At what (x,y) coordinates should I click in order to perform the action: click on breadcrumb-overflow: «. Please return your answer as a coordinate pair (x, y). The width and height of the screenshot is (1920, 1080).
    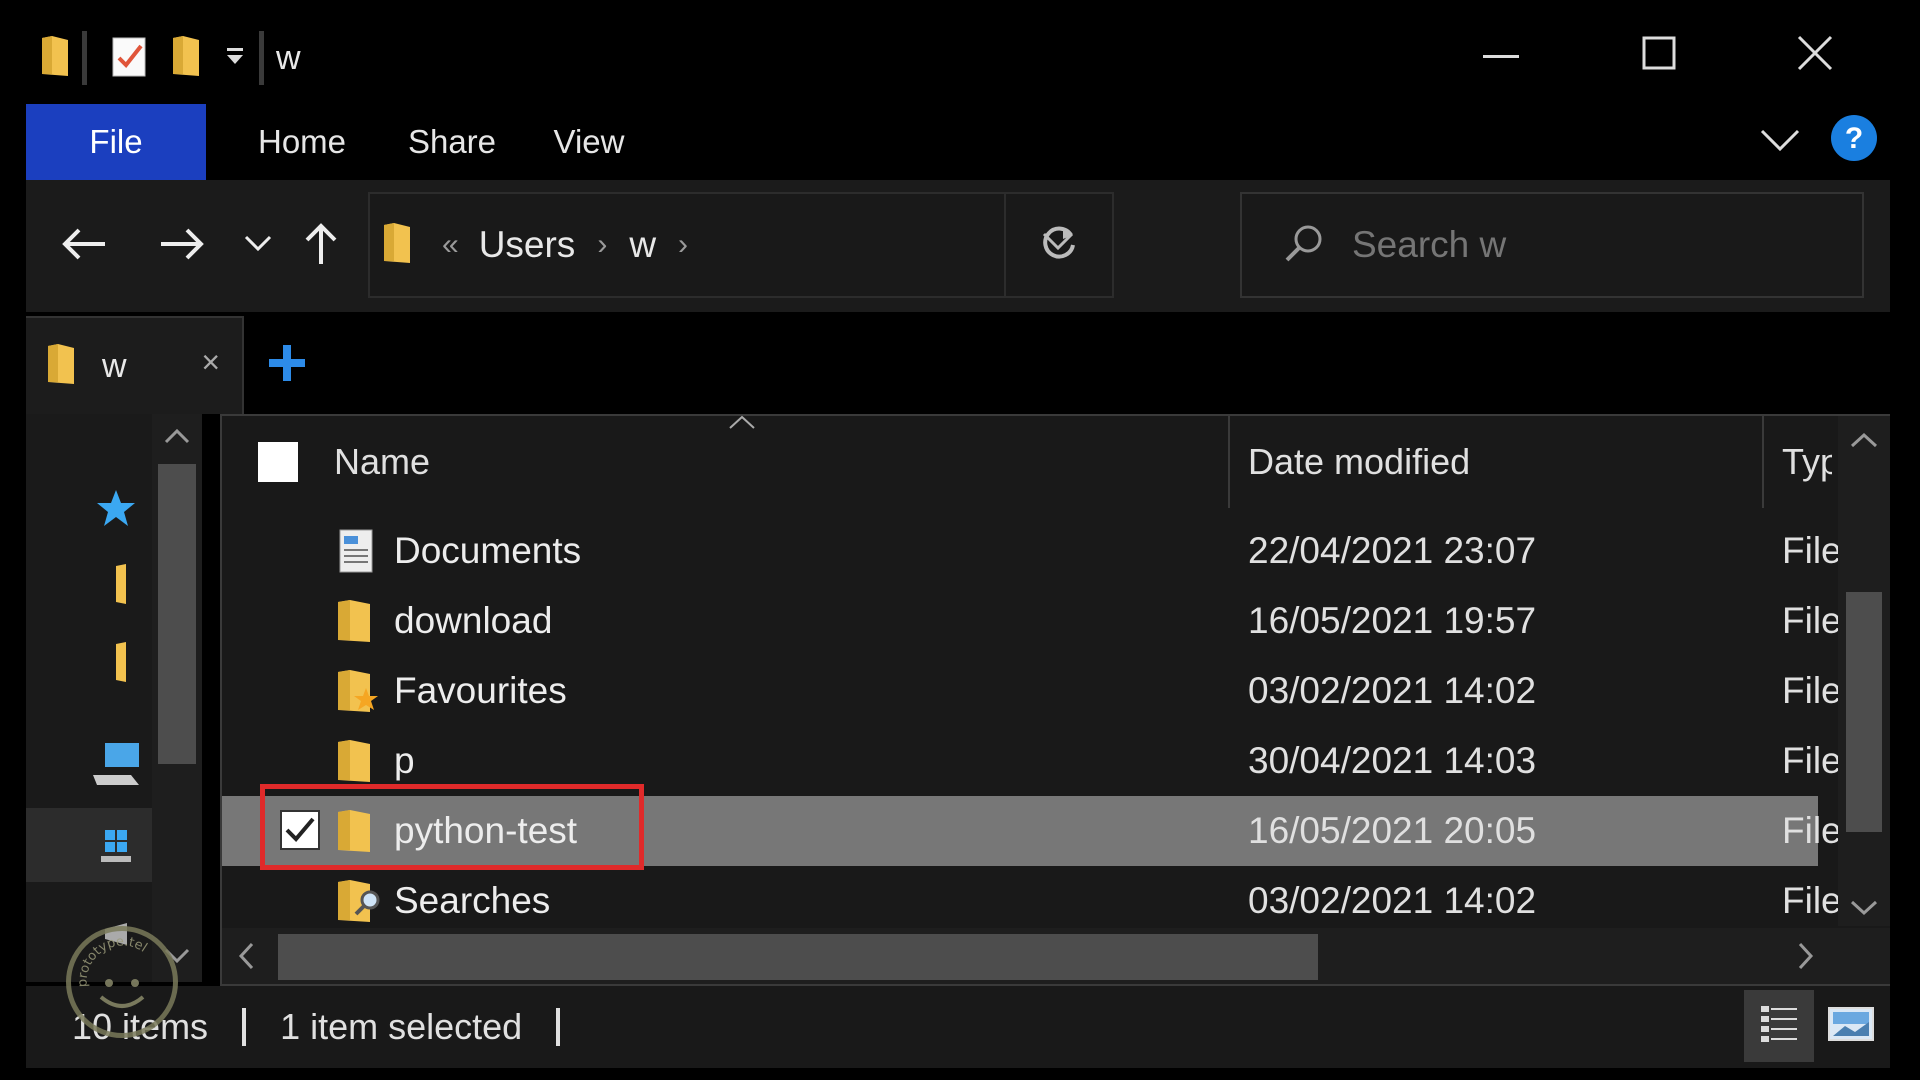
    Looking at the image, I should click on (450, 245).